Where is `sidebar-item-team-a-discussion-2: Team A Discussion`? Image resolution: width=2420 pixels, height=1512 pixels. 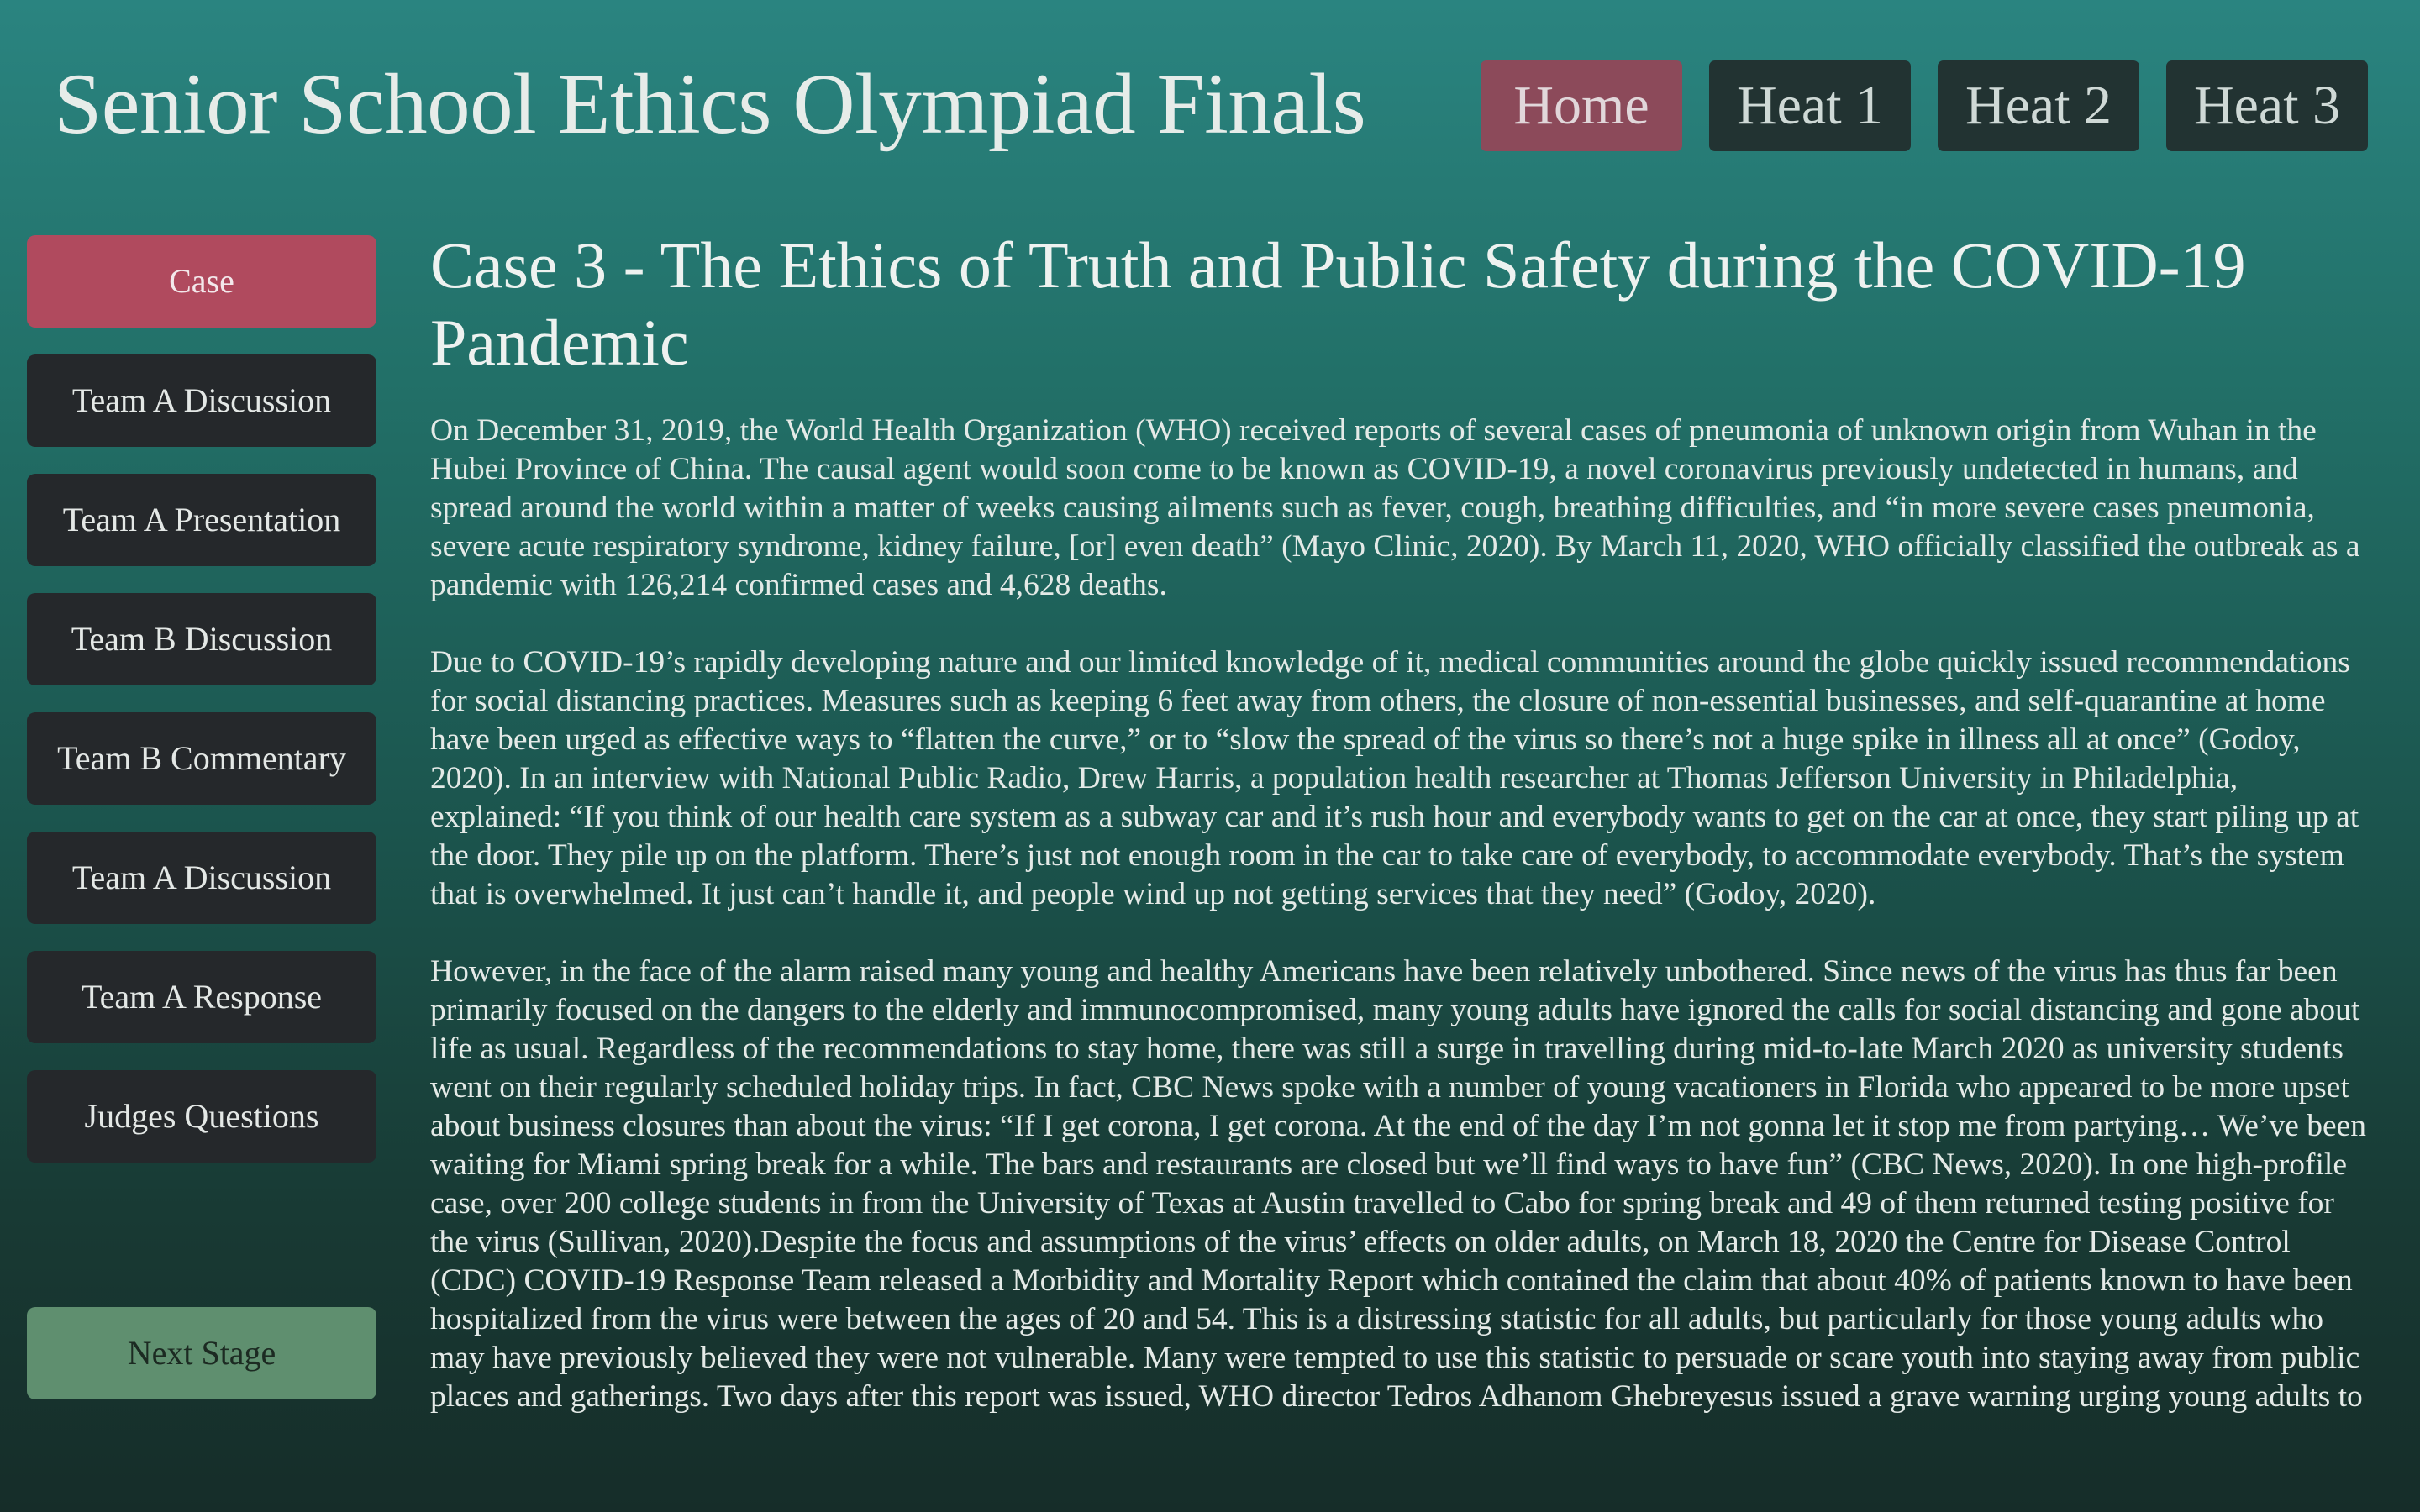
sidebar-item-team-a-discussion-2: Team A Discussion is located at coordinates (202, 878).